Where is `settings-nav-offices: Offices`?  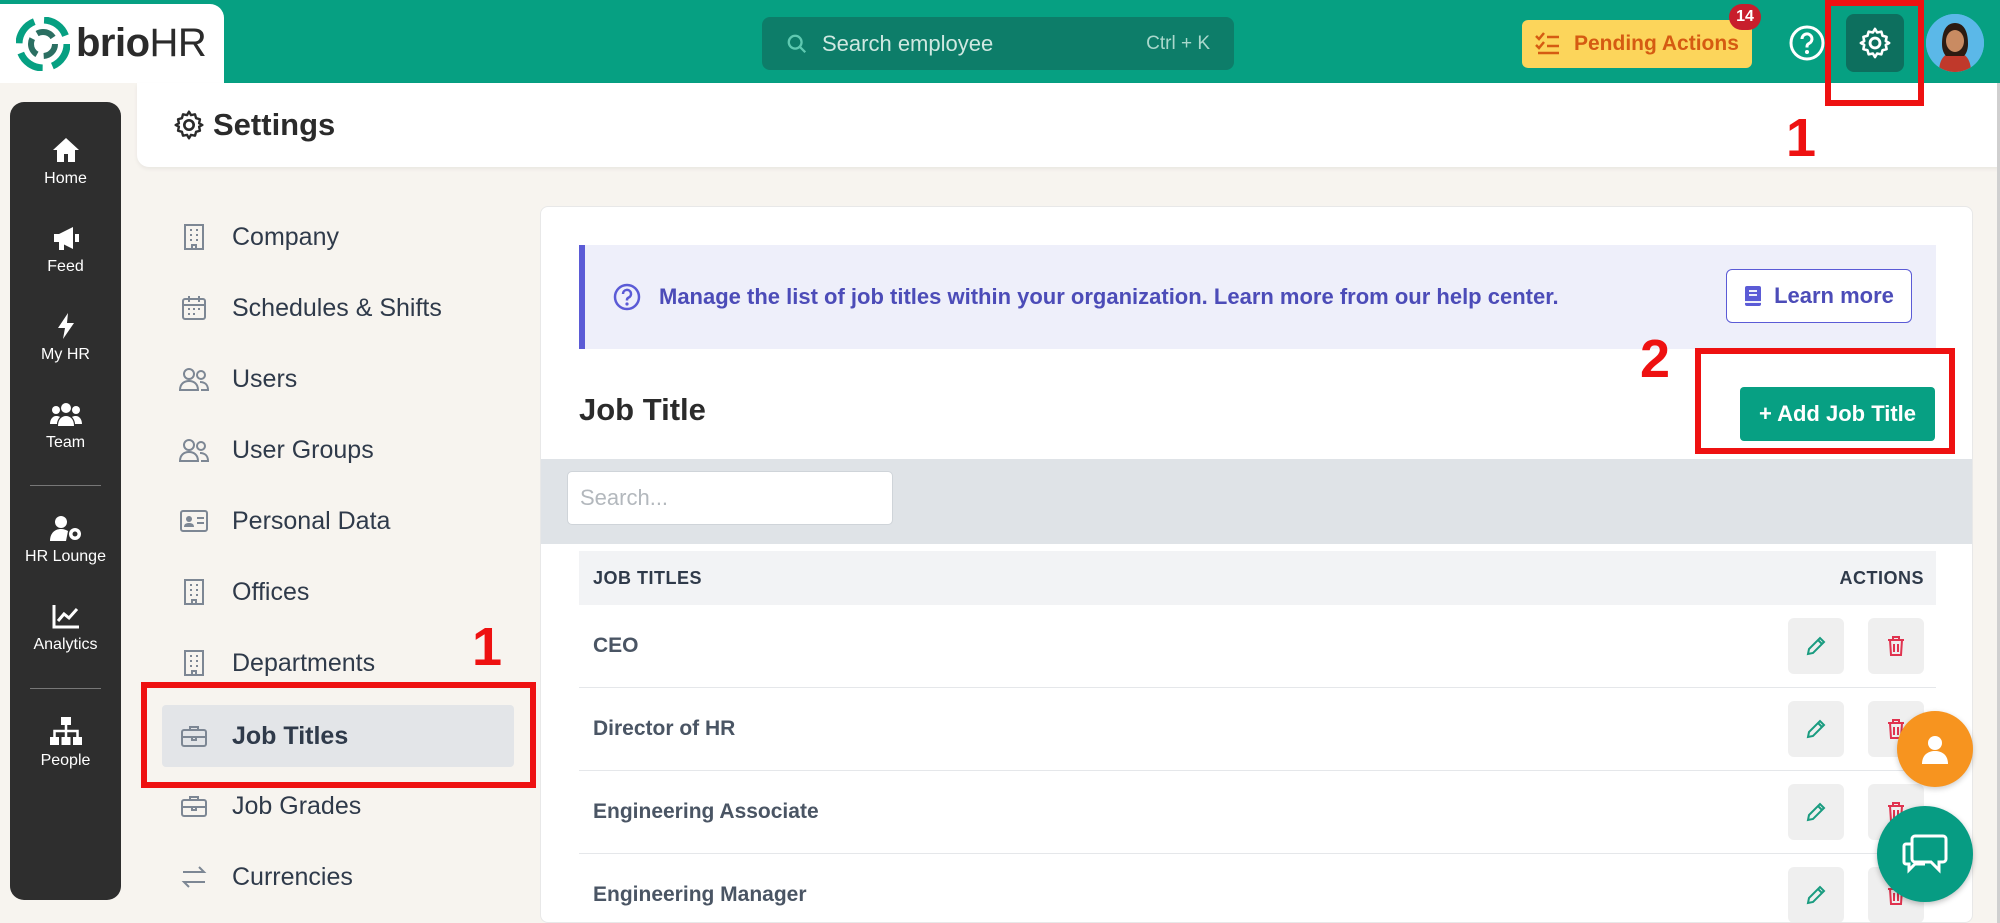 settings-nav-offices: Offices is located at coordinates (338, 592).